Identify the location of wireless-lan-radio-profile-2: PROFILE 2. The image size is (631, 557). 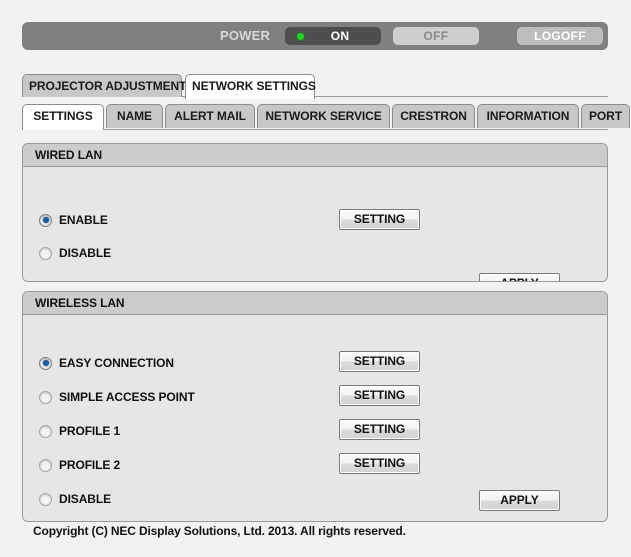
(79, 465).